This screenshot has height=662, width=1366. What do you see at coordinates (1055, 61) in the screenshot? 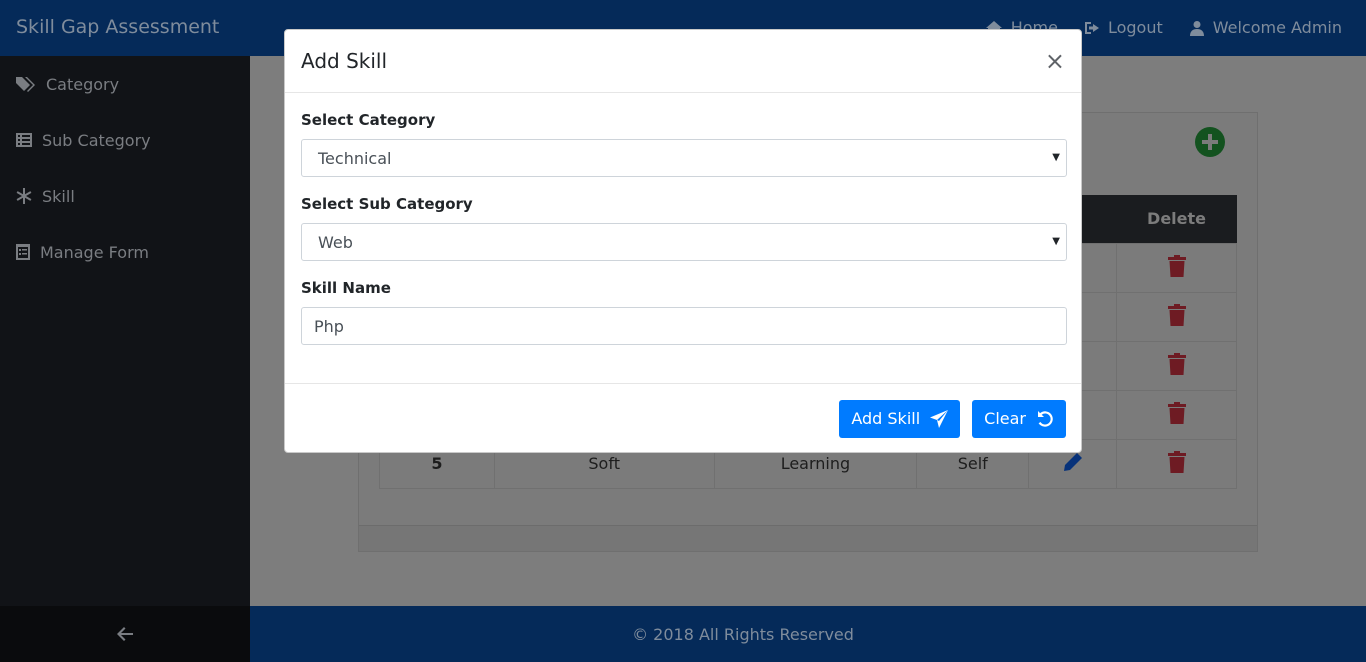
I see `close-icon: ×` at bounding box center [1055, 61].